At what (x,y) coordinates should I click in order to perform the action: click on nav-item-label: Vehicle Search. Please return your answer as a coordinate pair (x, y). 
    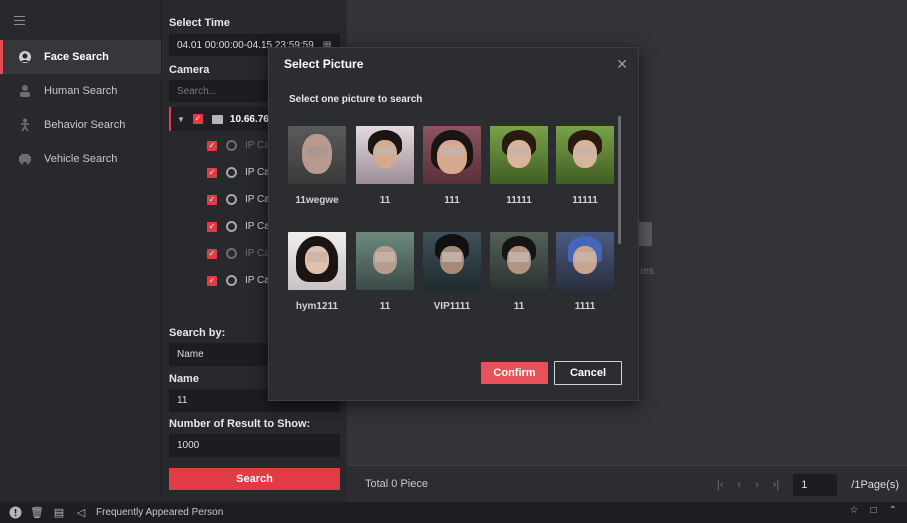
    Looking at the image, I should click on (81, 159).